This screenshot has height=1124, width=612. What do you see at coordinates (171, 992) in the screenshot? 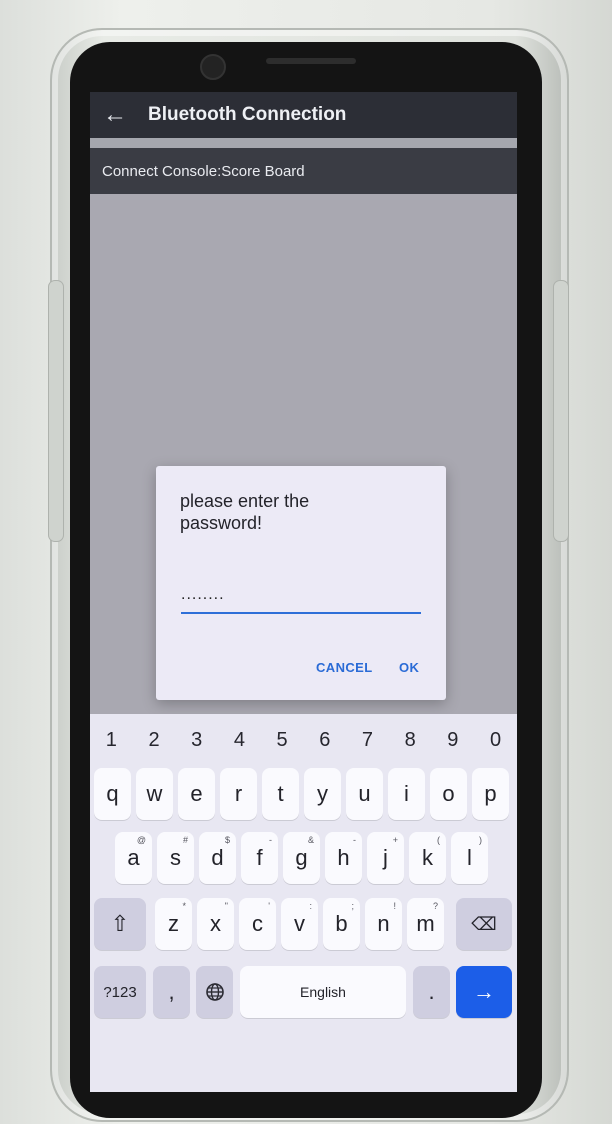
I see `comma-key: ,` at bounding box center [171, 992].